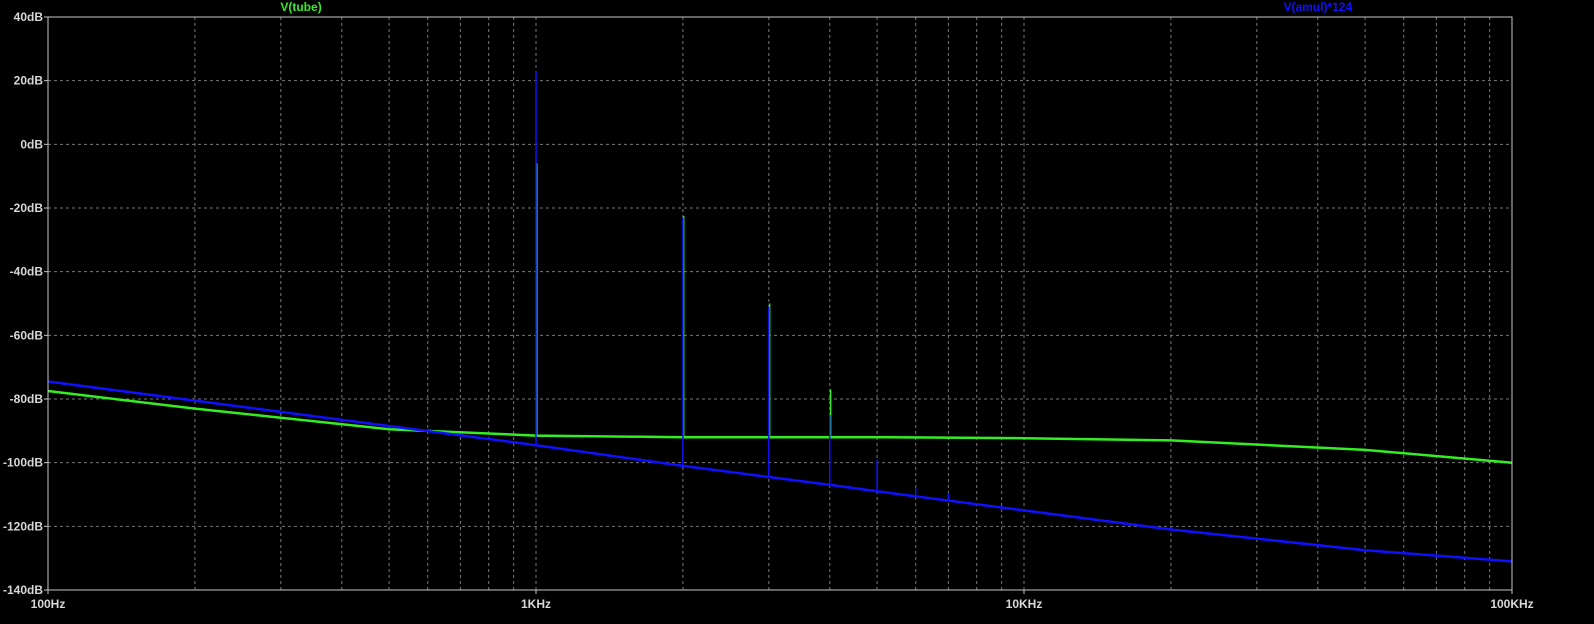 The image size is (1594, 624). I want to click on y-tick-label: 0dB, so click(31, 144).